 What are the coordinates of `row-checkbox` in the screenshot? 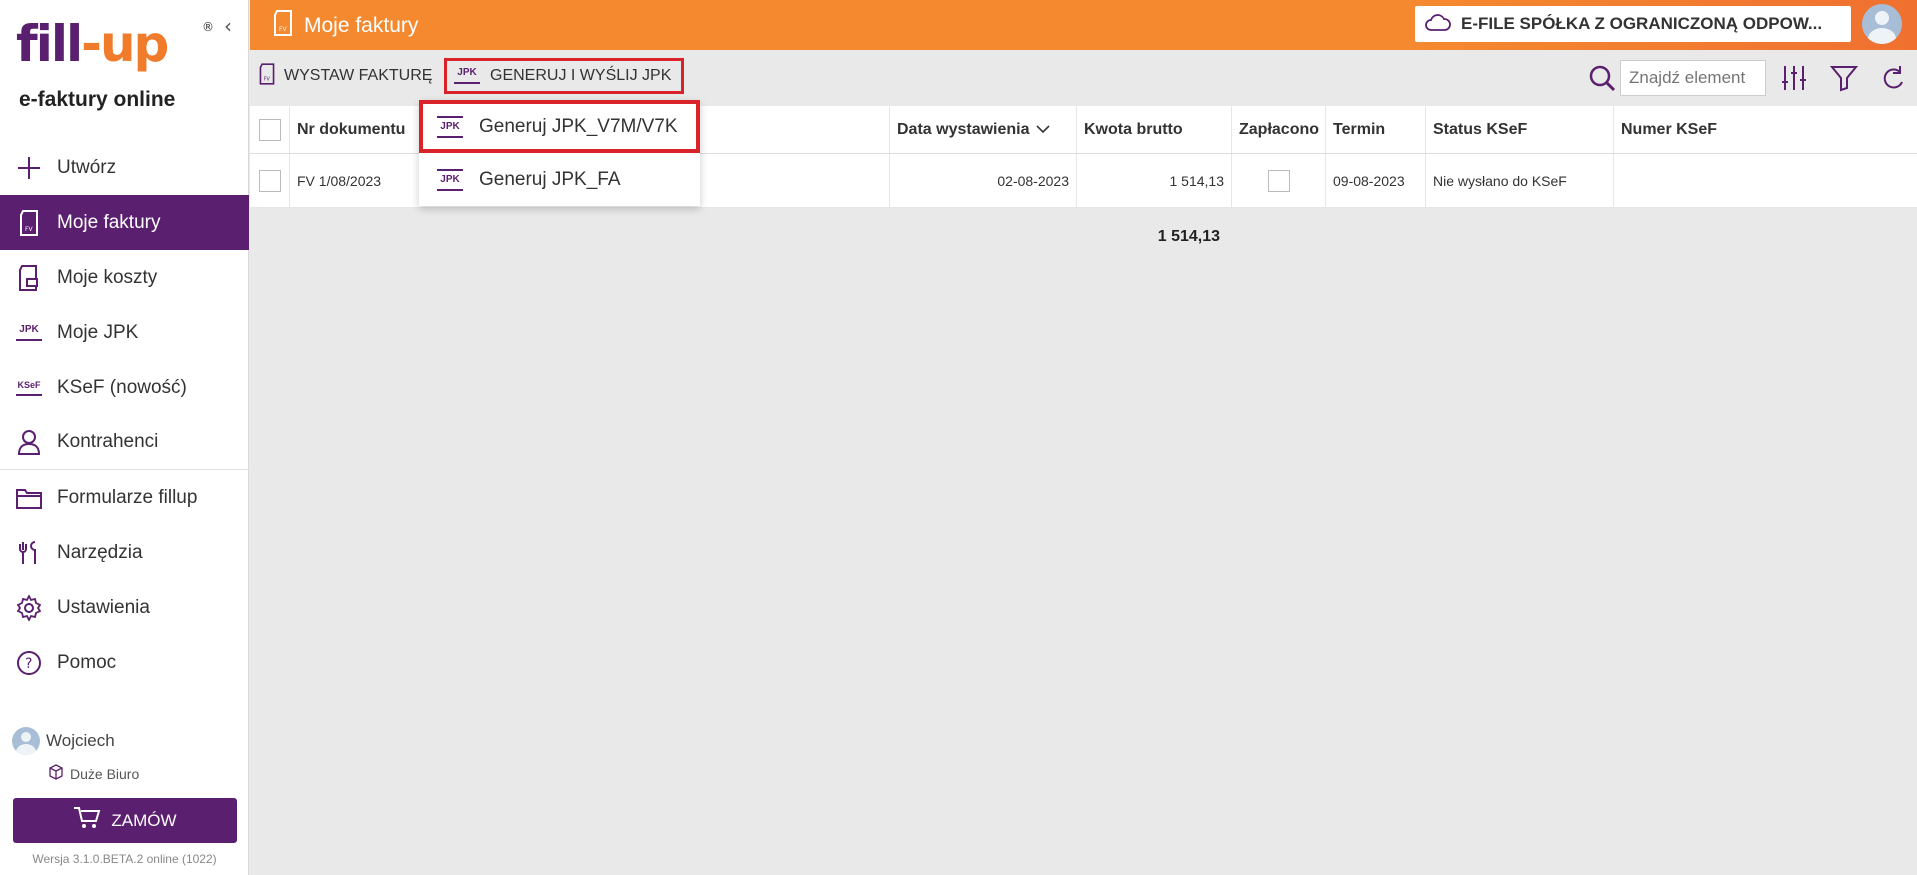 It's located at (269, 180).